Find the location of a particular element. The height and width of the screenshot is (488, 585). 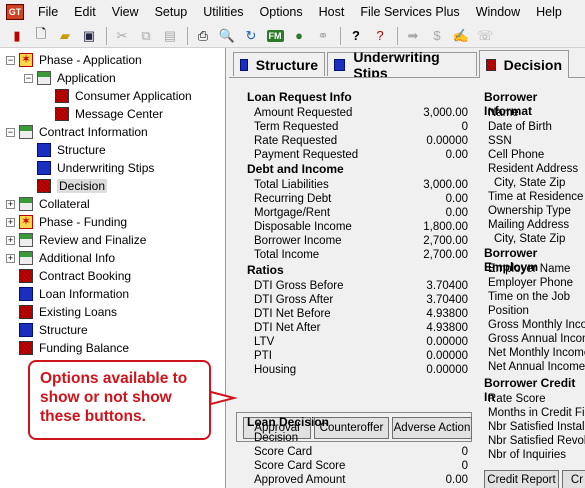

arrow-icon: ➡ is located at coordinates (413, 36).